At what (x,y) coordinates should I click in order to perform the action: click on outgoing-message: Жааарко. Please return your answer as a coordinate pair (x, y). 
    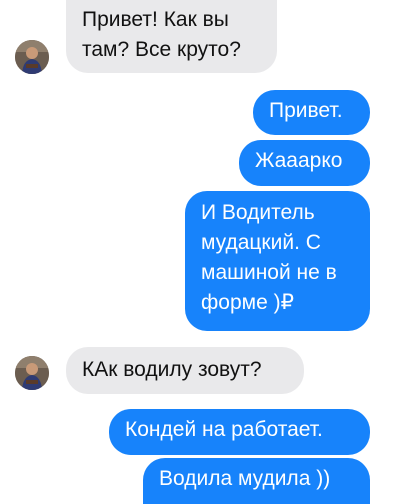
    Looking at the image, I should click on (304, 163).